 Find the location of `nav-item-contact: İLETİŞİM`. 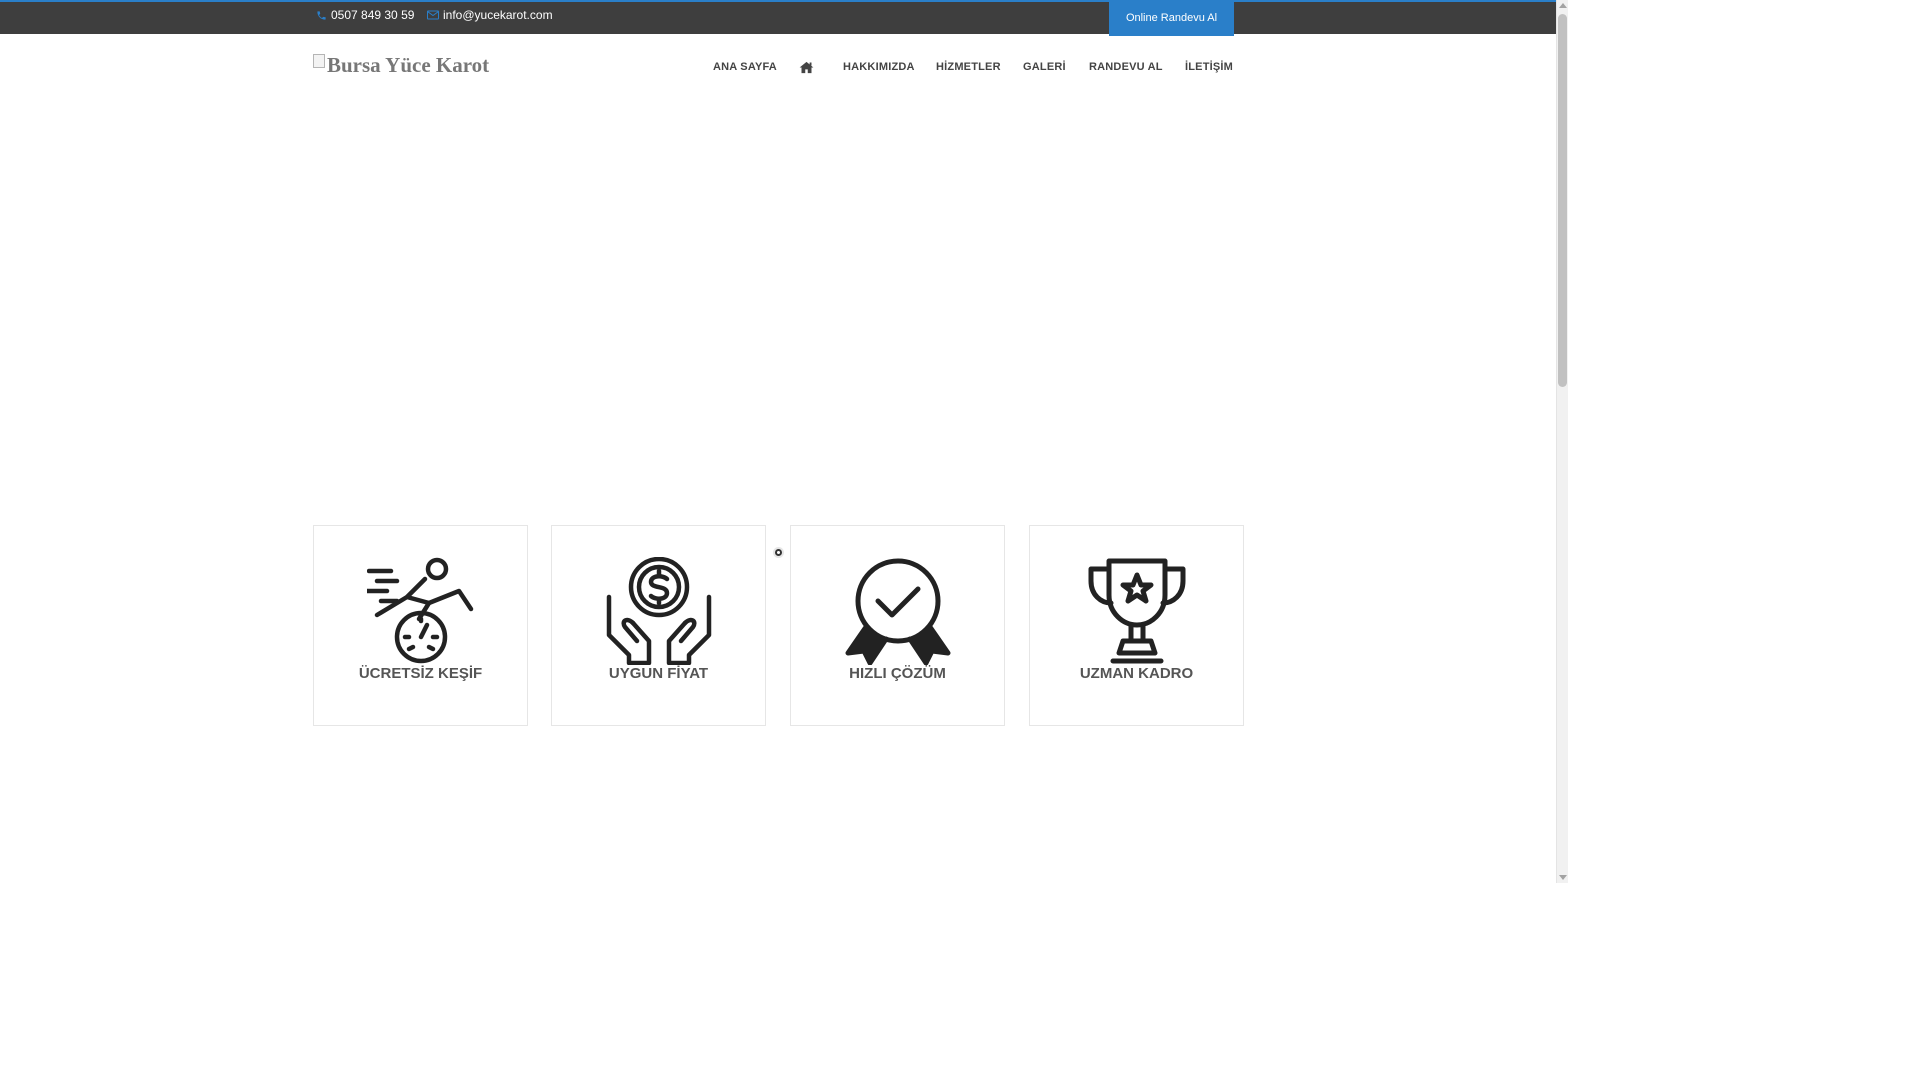

nav-item-contact: İLETİŞİM is located at coordinates (1209, 67).